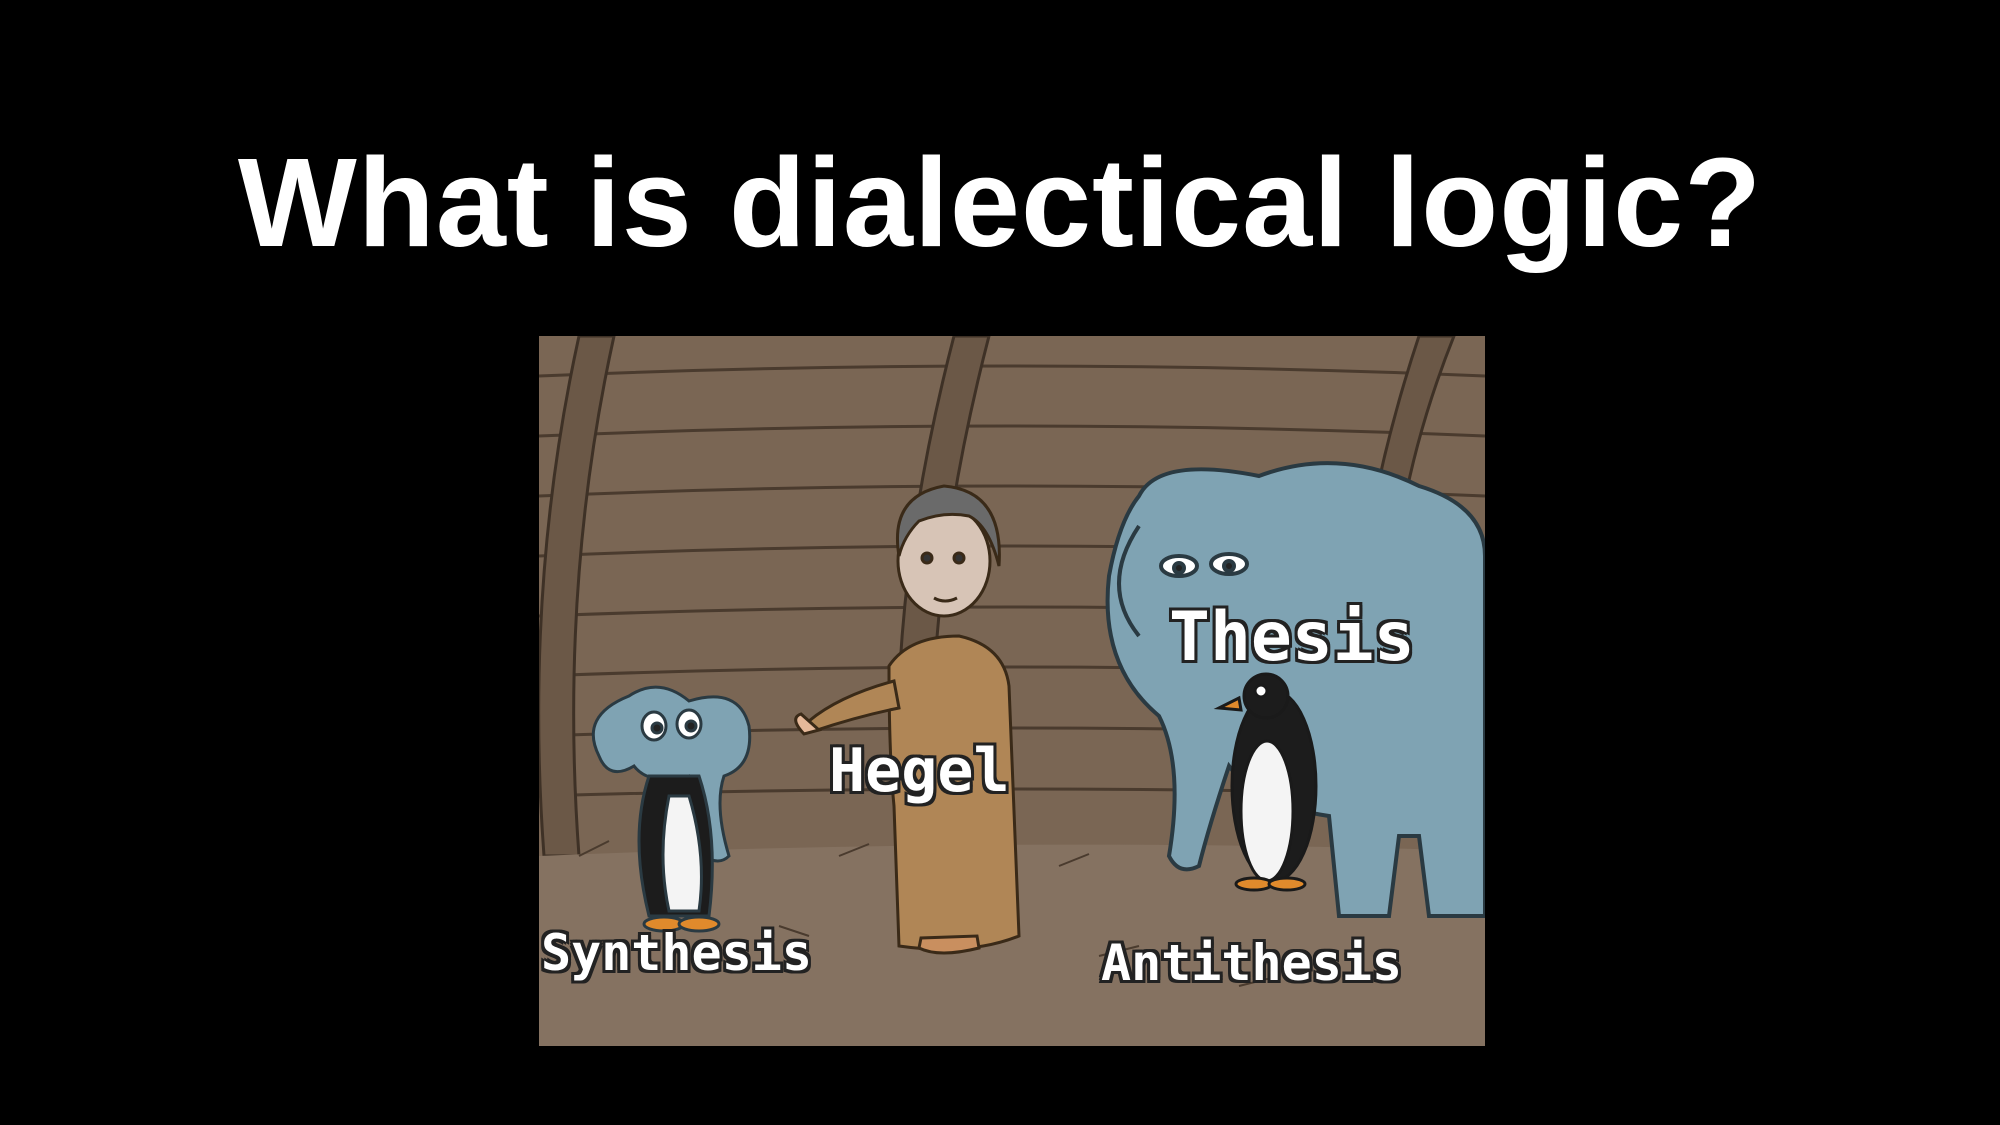 The image size is (2000, 1125). I want to click on hegel-label: Hegel, so click(919, 771).